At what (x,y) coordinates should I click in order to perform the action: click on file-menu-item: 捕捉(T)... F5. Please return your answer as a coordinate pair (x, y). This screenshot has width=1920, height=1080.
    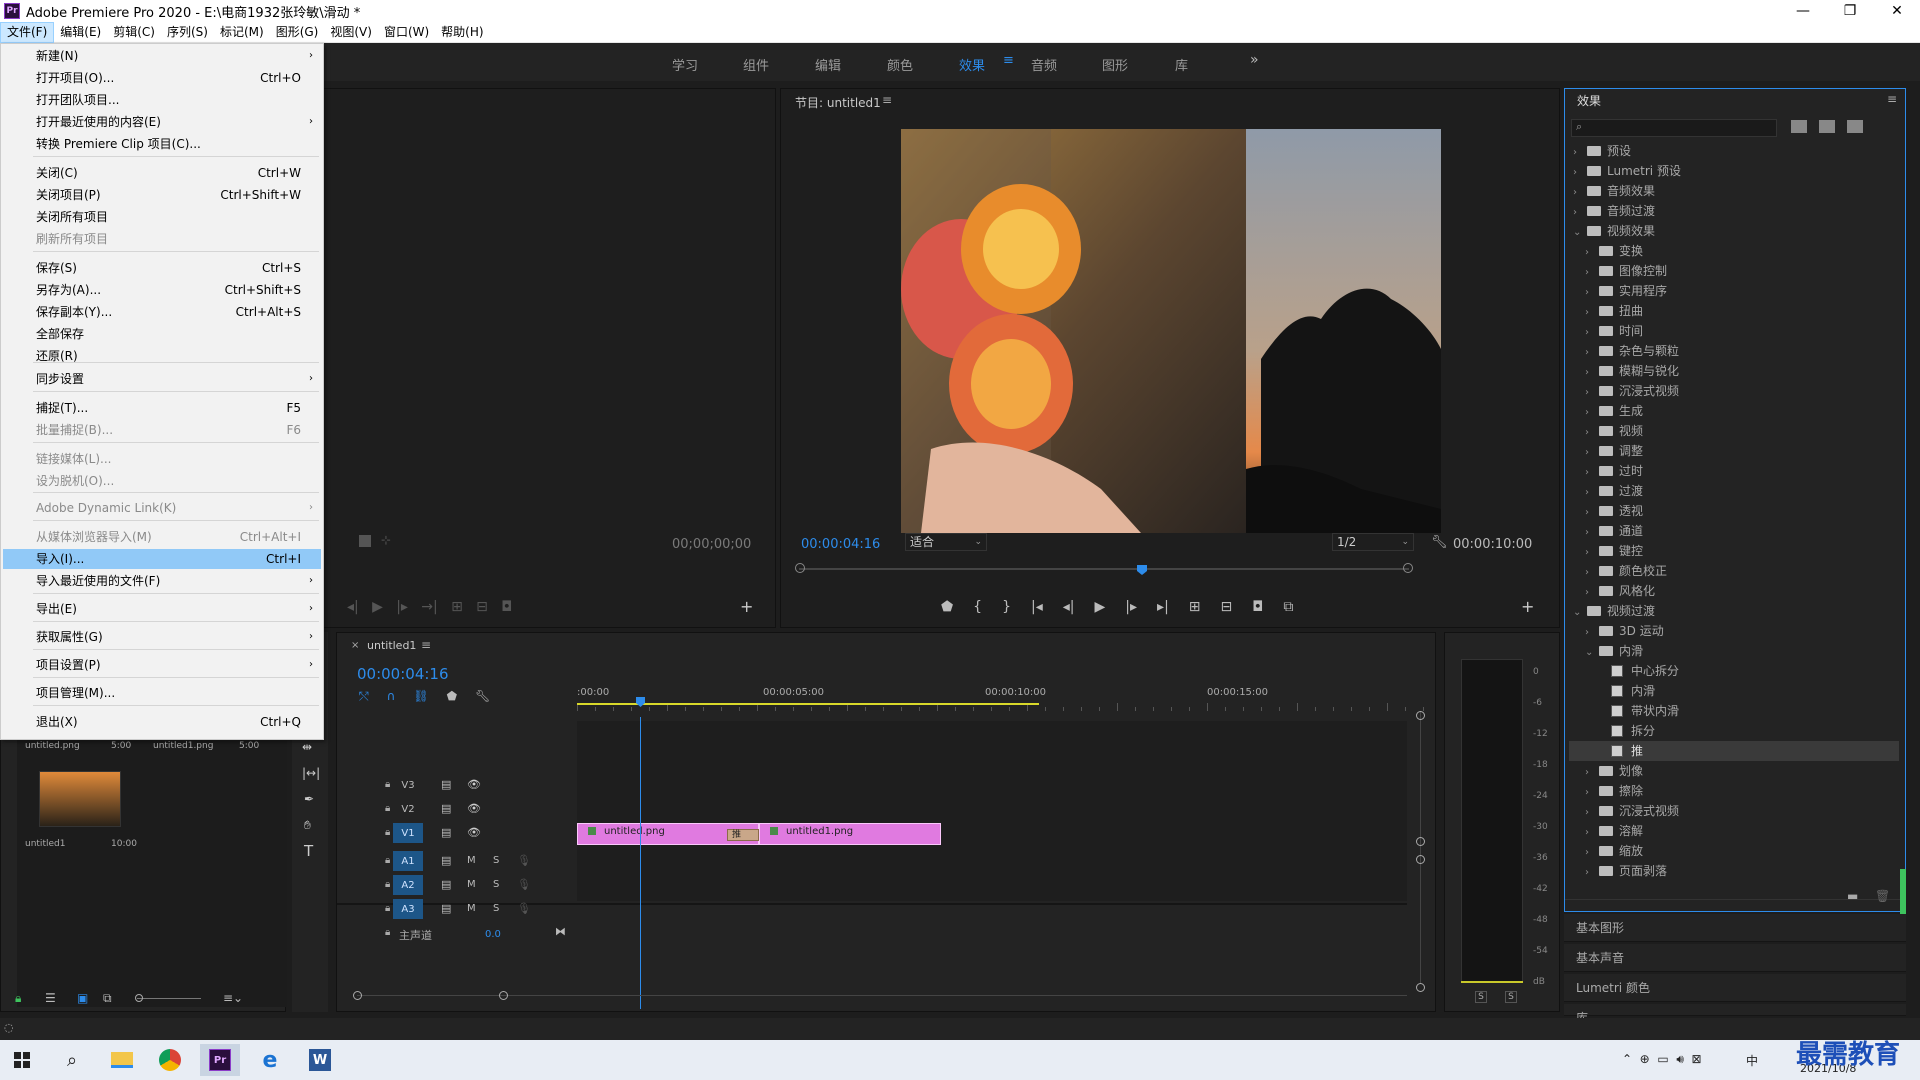
    Looking at the image, I should click on (162, 408).